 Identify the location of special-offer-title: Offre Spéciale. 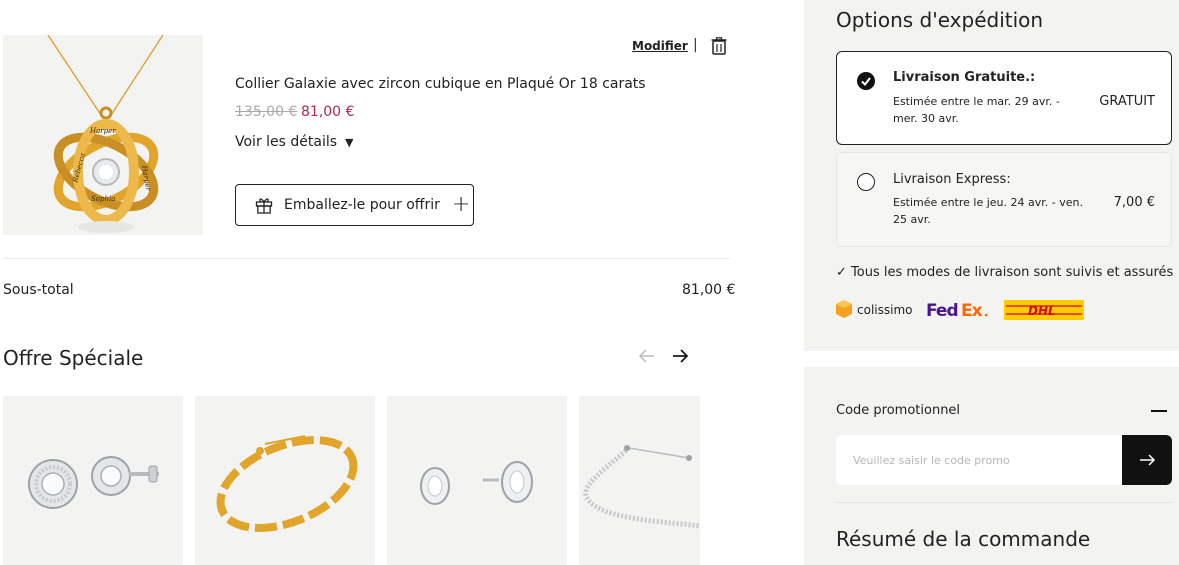
(73, 358).